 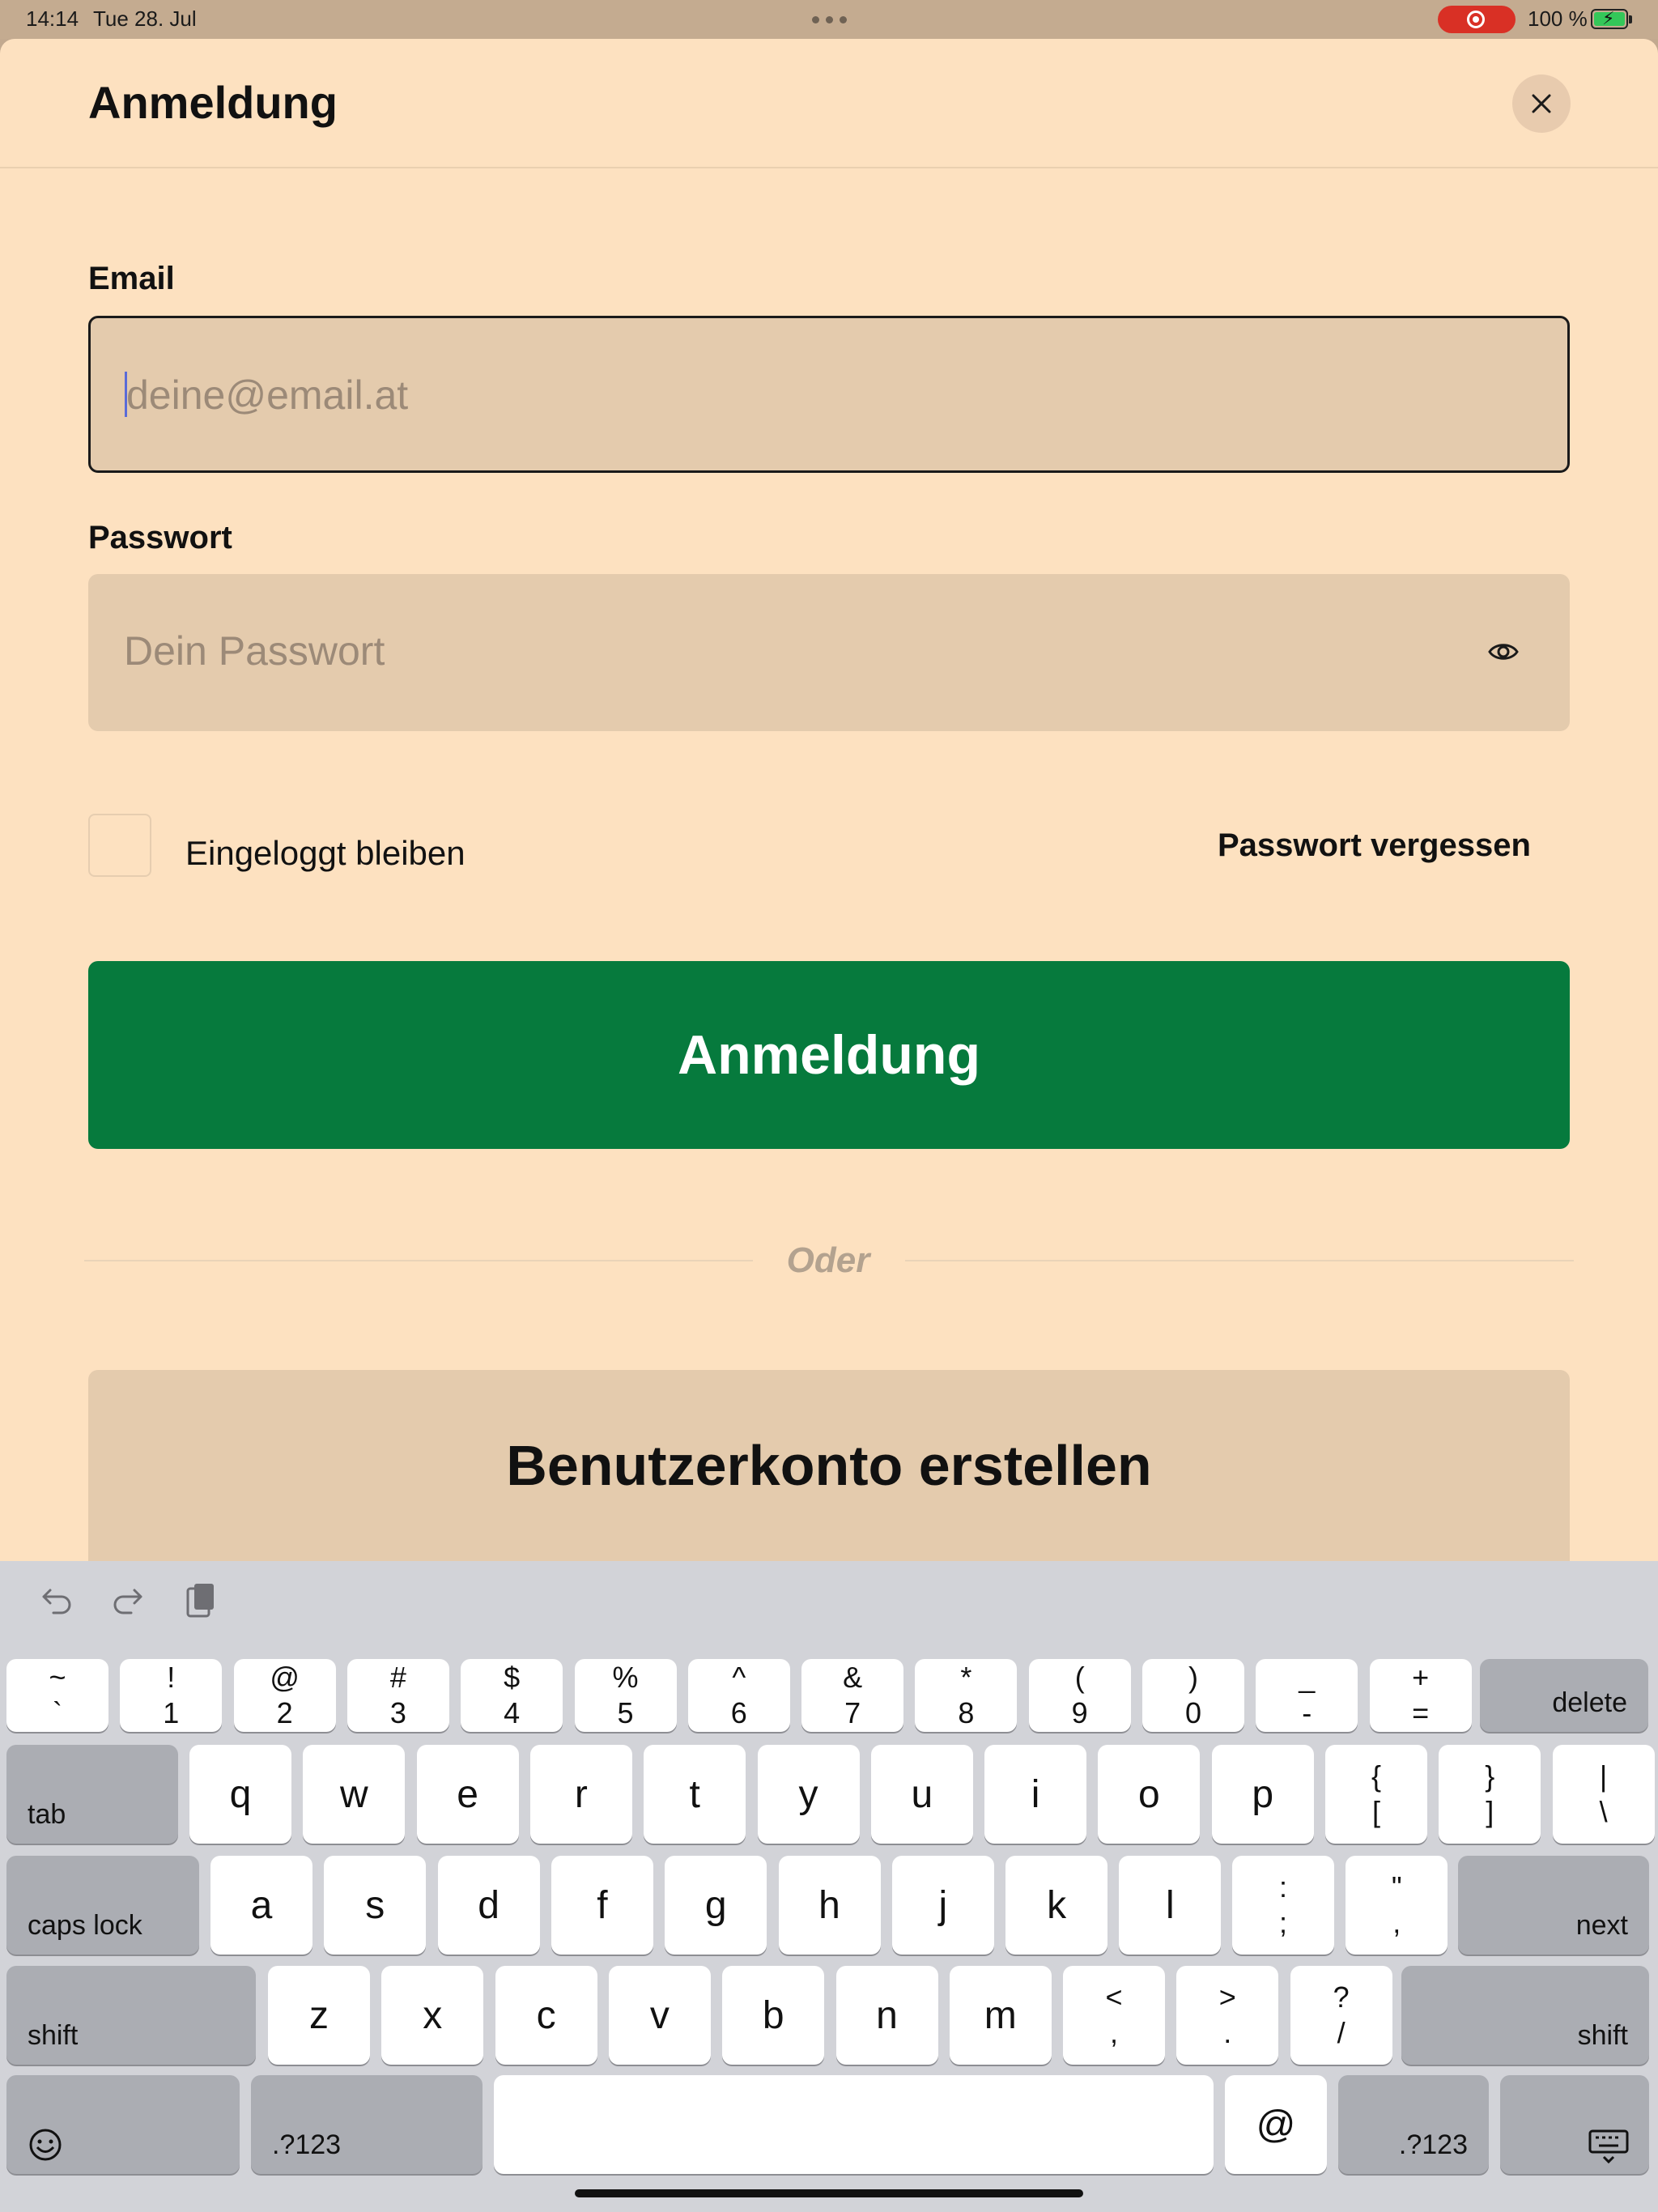 What do you see at coordinates (1079, 1695) in the screenshot?
I see `key-9: (9` at bounding box center [1079, 1695].